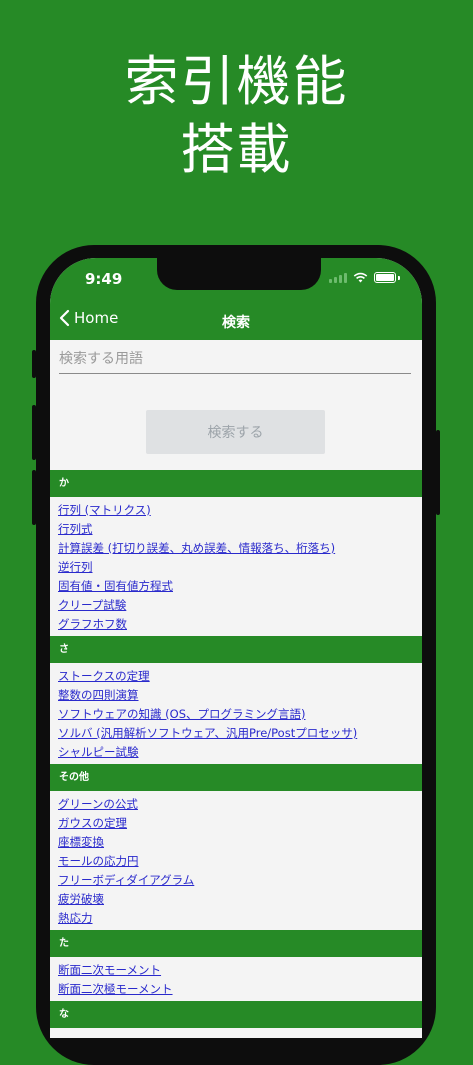 The width and height of the screenshot is (473, 1065). I want to click on index-term-link: 固有値・固有値方程式, so click(236, 586).